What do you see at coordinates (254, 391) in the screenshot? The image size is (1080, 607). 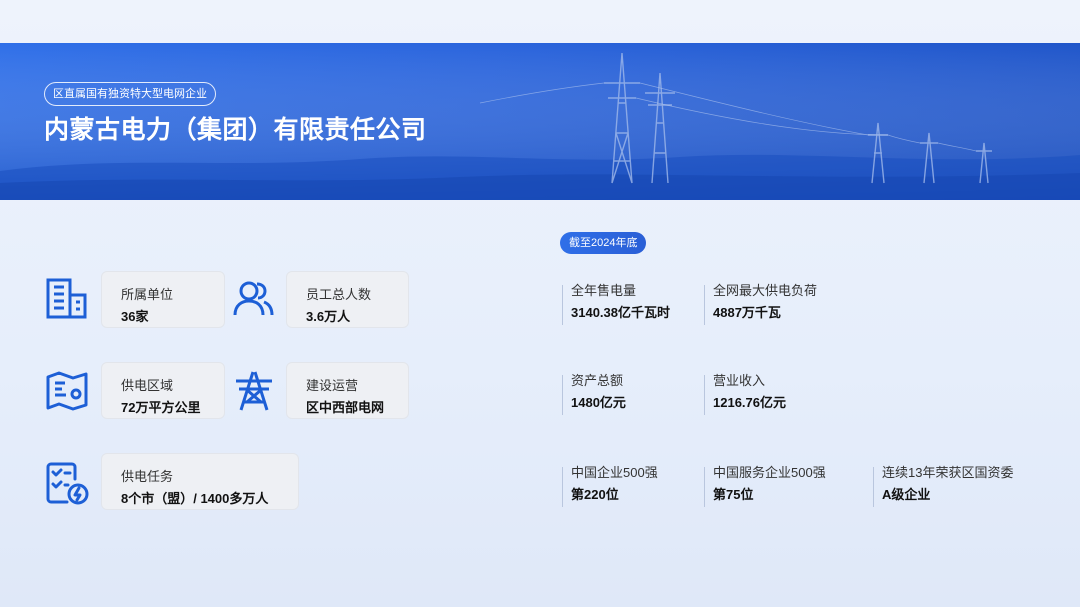 I see `power-tower-icon` at bounding box center [254, 391].